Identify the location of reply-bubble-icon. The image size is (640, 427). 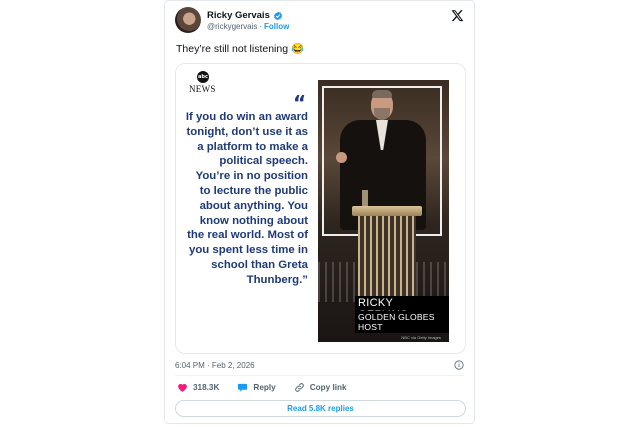
(243, 387).